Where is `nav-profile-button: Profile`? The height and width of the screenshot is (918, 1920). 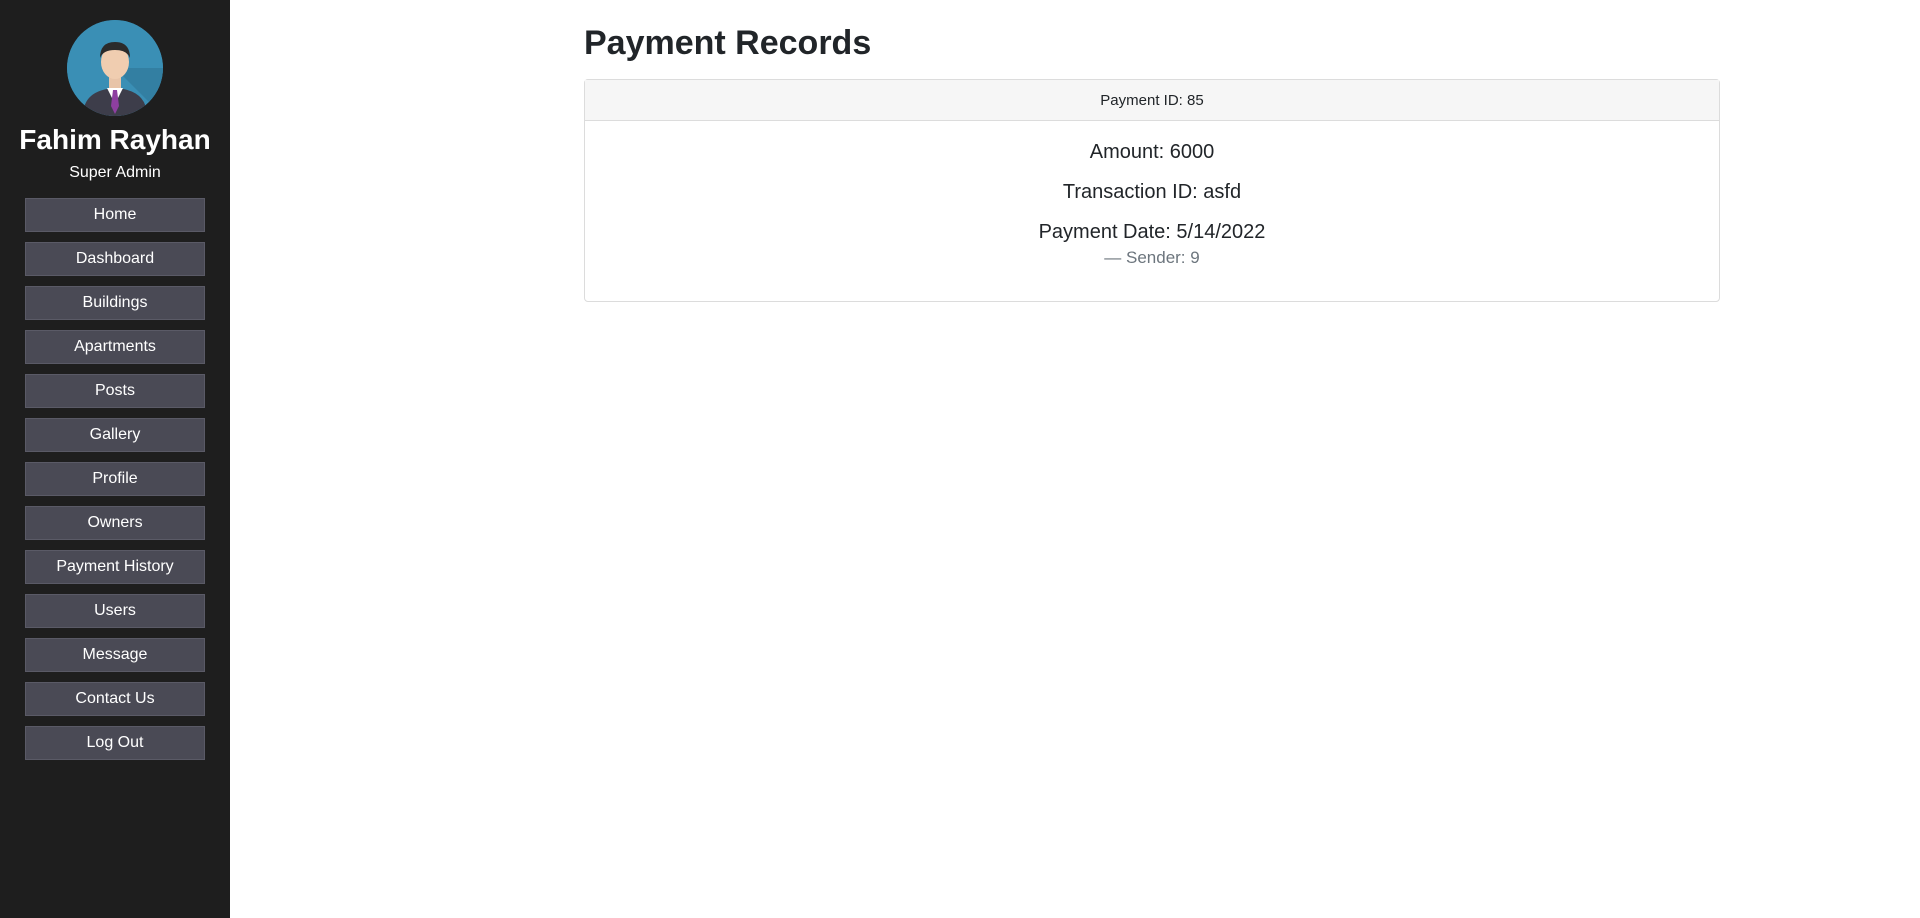
nav-profile-button: Profile is located at coordinates (115, 479).